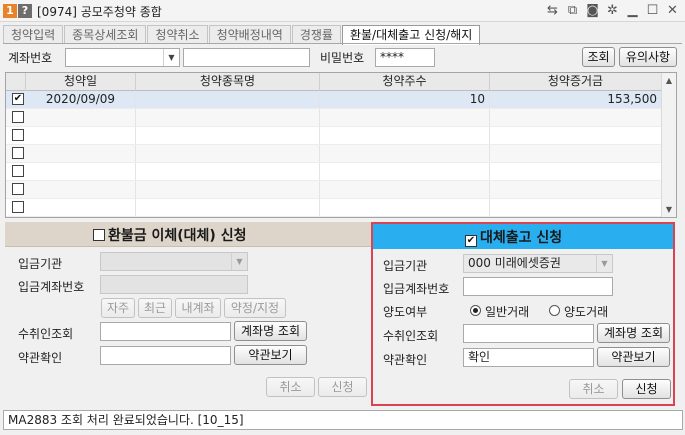 The width and height of the screenshot is (685, 435). Describe the element at coordinates (165, 355) in the screenshot. I see `refund-terms-field` at that location.